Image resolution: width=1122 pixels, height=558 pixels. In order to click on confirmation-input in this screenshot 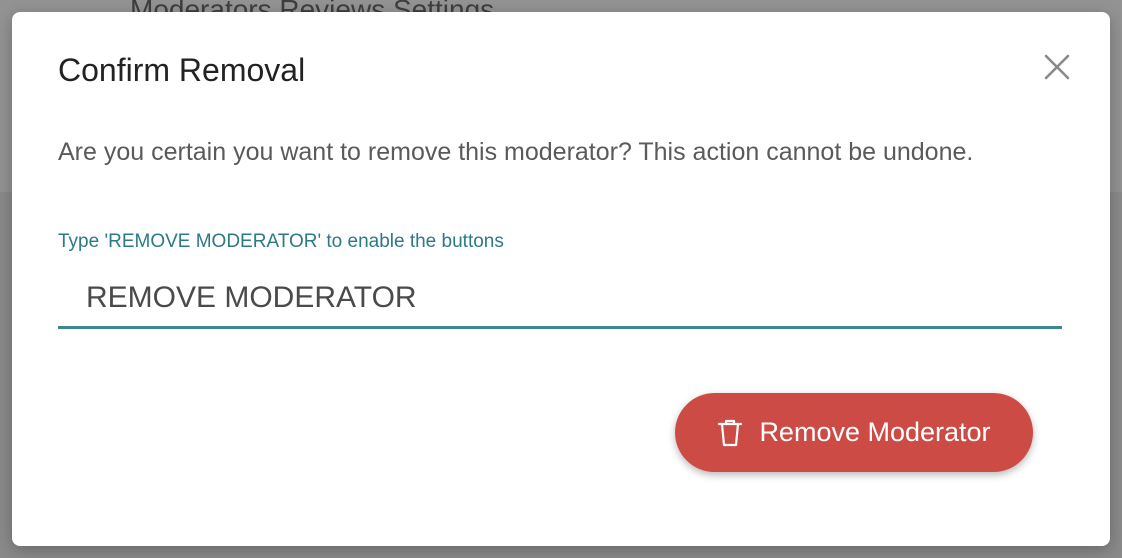, I will do `click(566, 298)`.